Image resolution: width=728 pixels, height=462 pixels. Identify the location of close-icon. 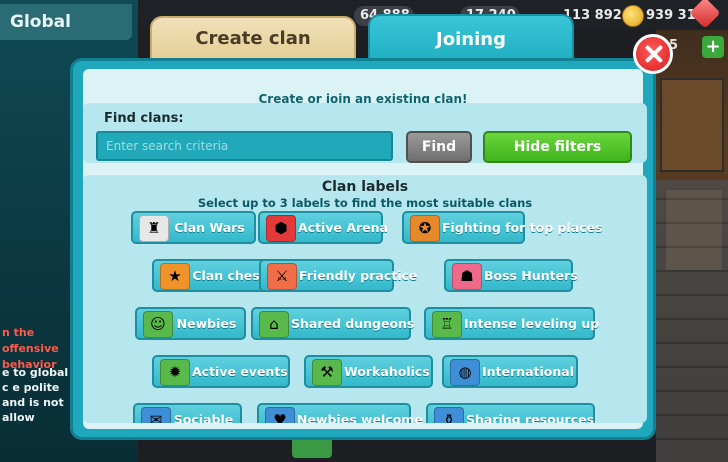
(653, 54).